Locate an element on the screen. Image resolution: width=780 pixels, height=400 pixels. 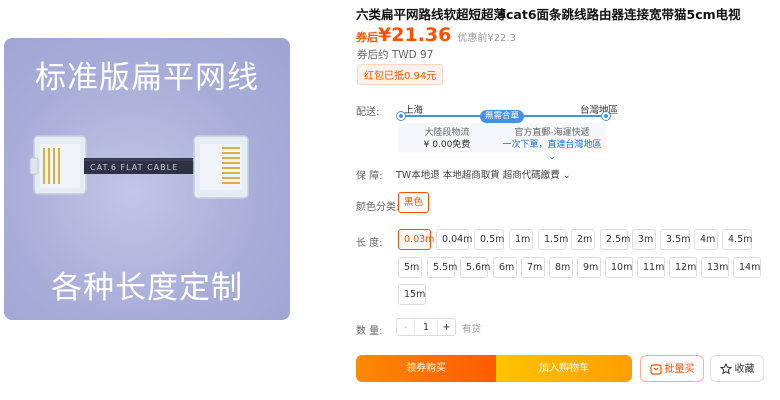
mainland-logistics: 大陸段物流 ¥ 0.00免费 is located at coordinates (447, 139).